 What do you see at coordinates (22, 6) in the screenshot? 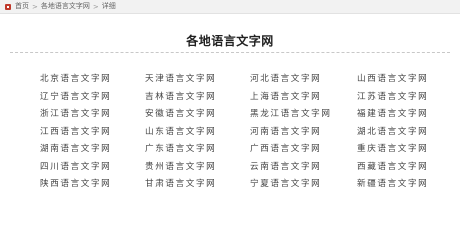
I see `breadcrumb-home: 首页` at bounding box center [22, 6].